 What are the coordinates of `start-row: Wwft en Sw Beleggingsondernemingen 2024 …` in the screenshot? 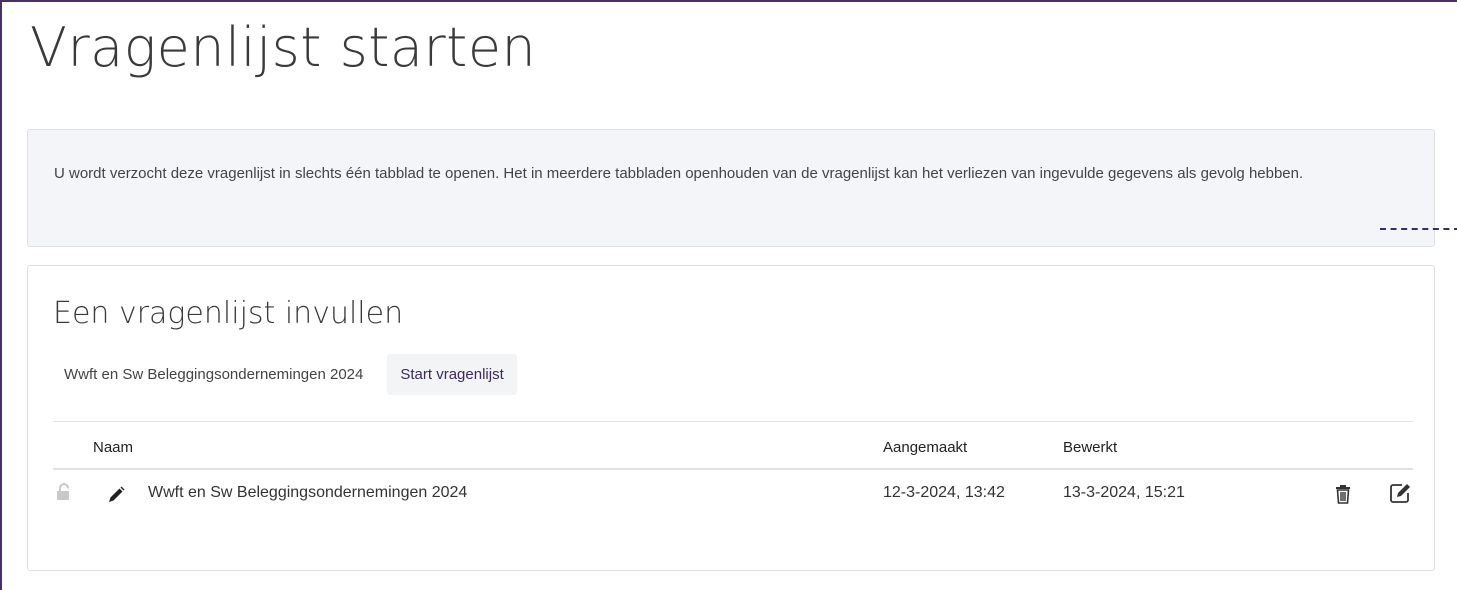 It's located at (290, 374).